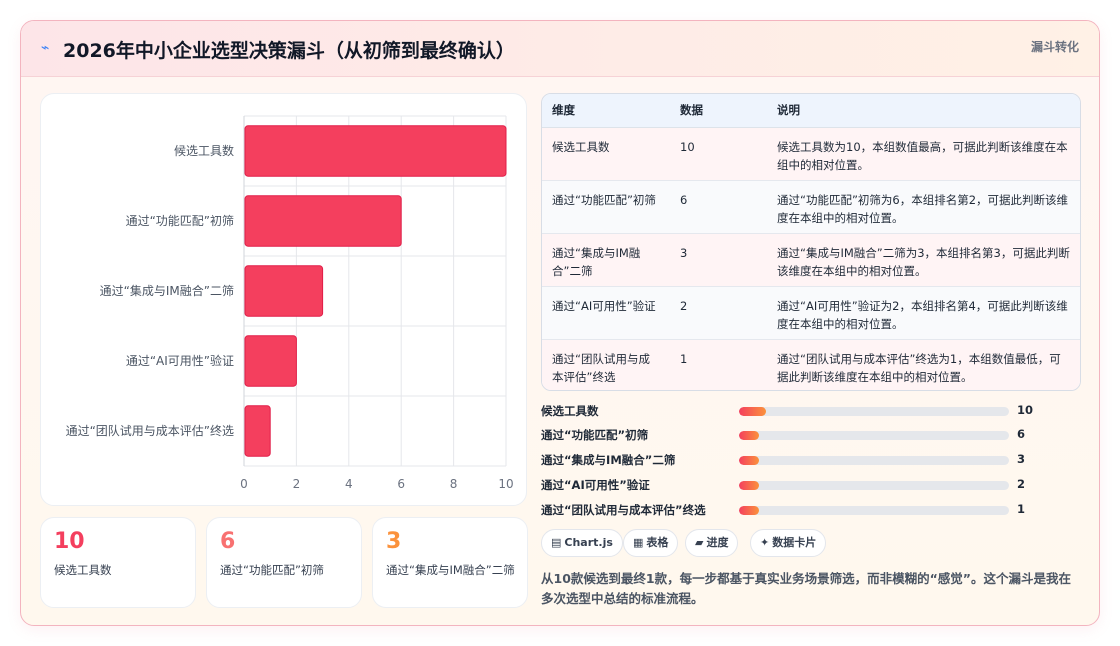 The image size is (1120, 646). What do you see at coordinates (570, 411) in the screenshot?
I see `progress-label: 候选工具数` at bounding box center [570, 411].